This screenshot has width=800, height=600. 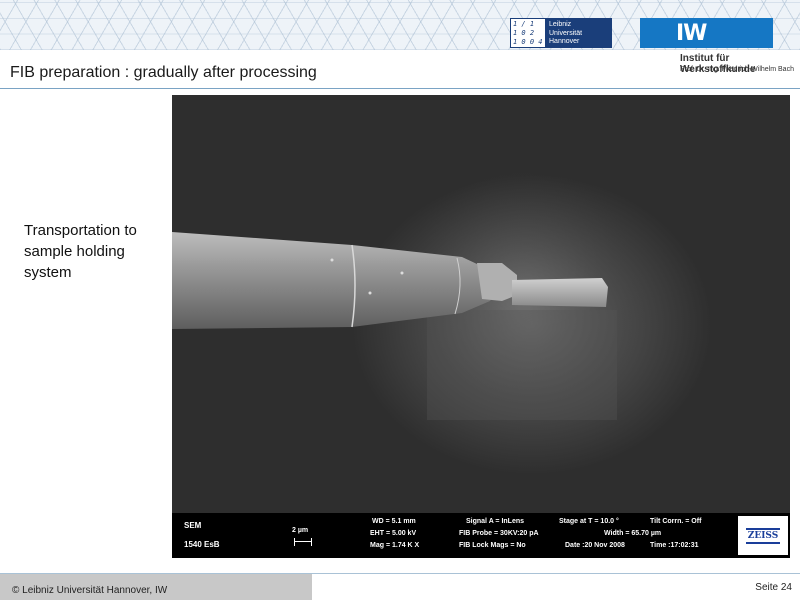 What do you see at coordinates (492, 545) in the screenshot?
I see `sem-fib-lock: FIB Lock Mags = No` at bounding box center [492, 545].